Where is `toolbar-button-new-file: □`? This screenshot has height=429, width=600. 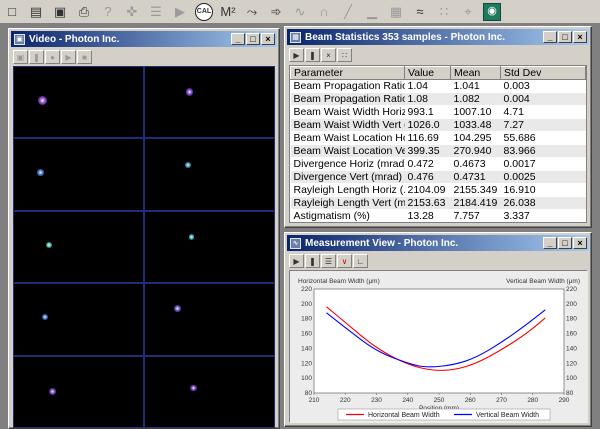 toolbar-button-new-file: □ is located at coordinates (12, 12).